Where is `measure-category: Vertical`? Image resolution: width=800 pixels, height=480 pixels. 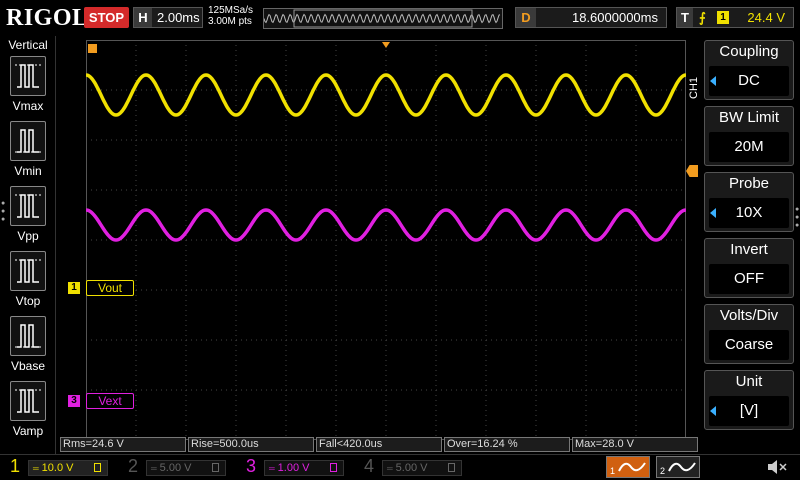
measure-category: Vertical is located at coordinates (28, 45).